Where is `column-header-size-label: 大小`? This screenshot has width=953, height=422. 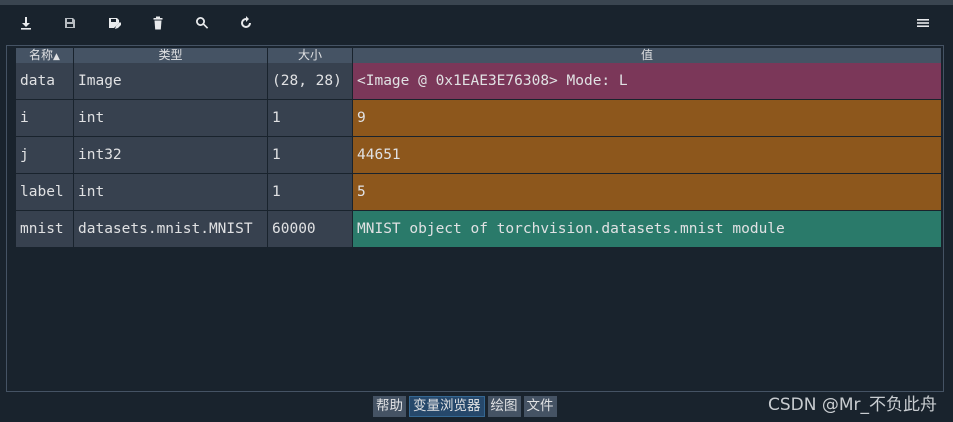 column-header-size-label: 大小 is located at coordinates (309, 55).